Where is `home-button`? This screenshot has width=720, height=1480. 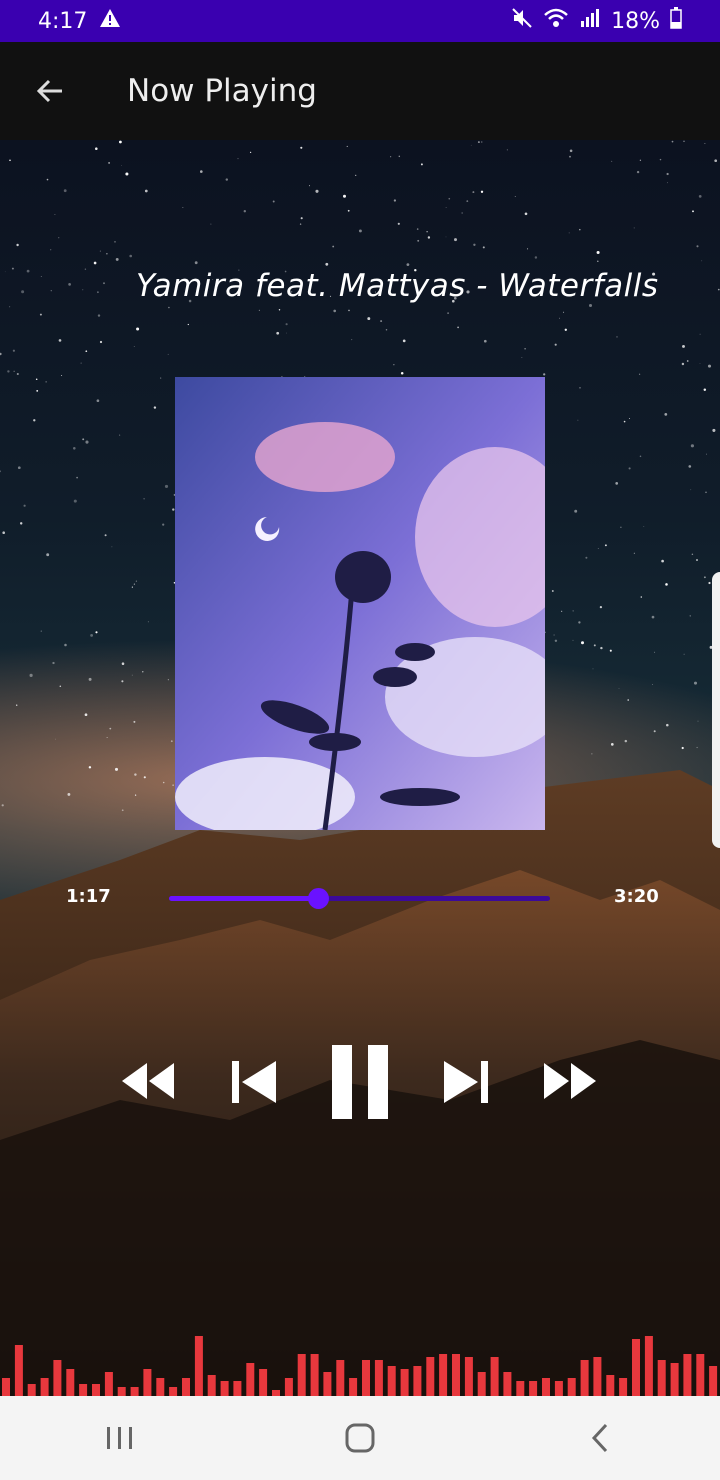 home-button is located at coordinates (360, 1438).